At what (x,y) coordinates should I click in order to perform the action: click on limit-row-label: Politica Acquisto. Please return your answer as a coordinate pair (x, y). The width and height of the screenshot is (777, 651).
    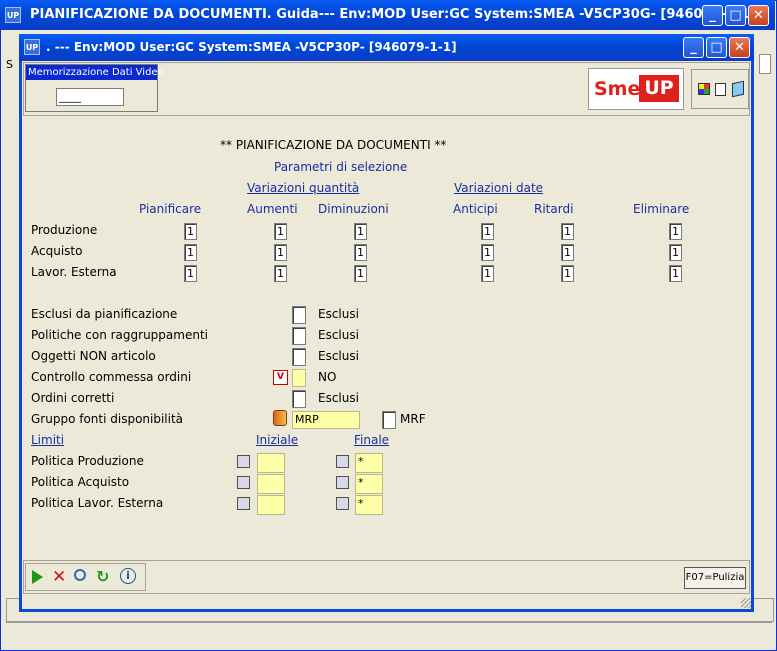
    Looking at the image, I should click on (80, 482).